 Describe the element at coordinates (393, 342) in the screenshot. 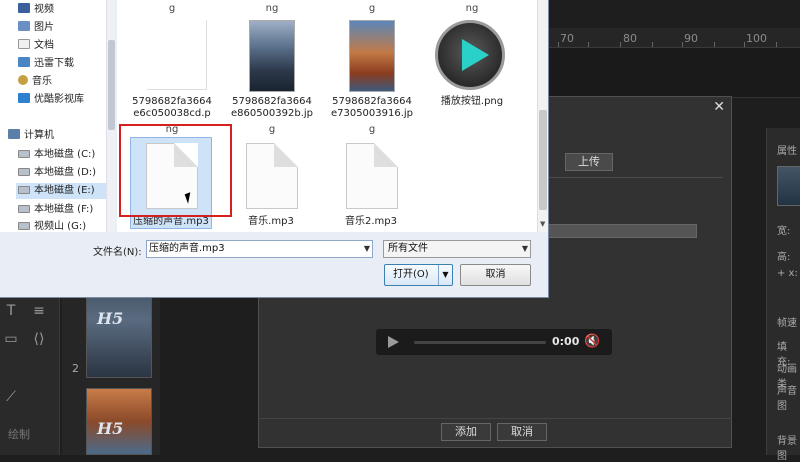

I see `play-icon` at that location.